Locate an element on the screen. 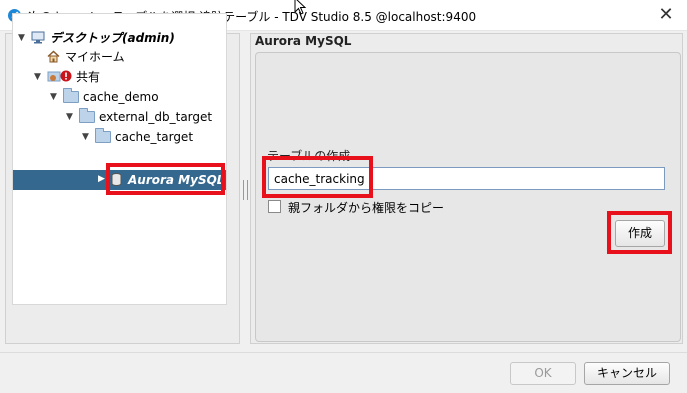 The width and height of the screenshot is (687, 393). ok-button: OK is located at coordinates (543, 373).